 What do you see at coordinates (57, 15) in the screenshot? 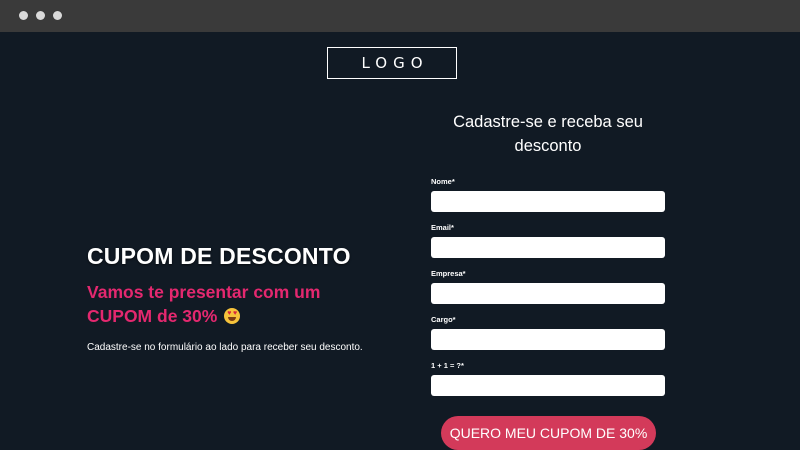
I see `window-maximize-dot` at bounding box center [57, 15].